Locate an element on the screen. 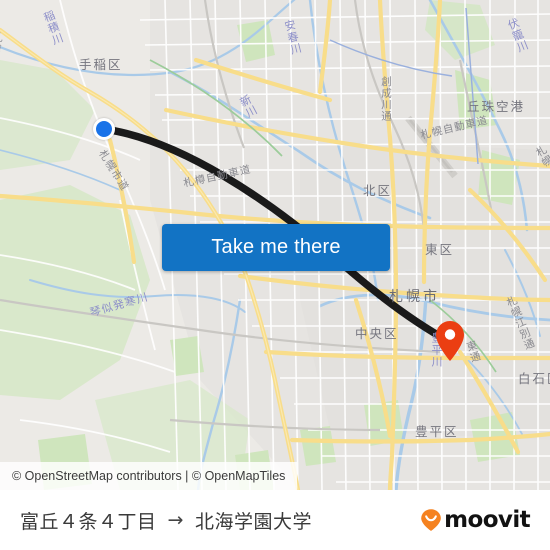 This screenshot has height=550, width=550. trip-origin-label: 富丘４条４丁目 is located at coordinates (88, 521).